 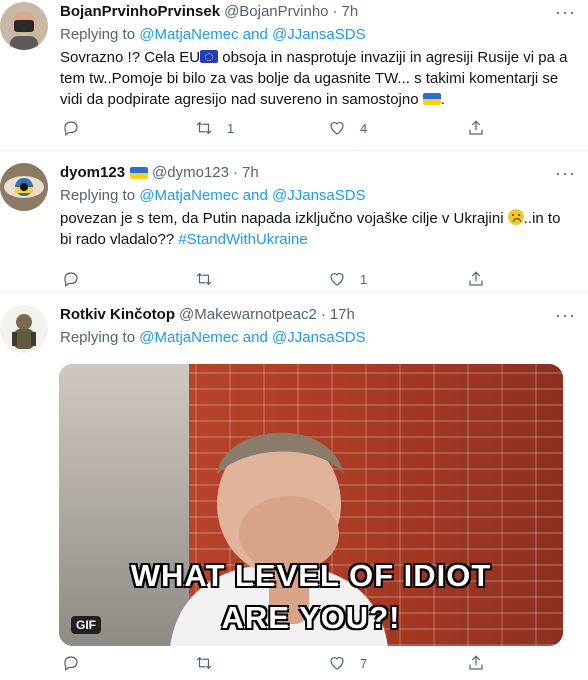 What do you see at coordinates (311, 575) in the screenshot?
I see `gif-caption-line1: WHAT LEVEL OF IDIOT` at bounding box center [311, 575].